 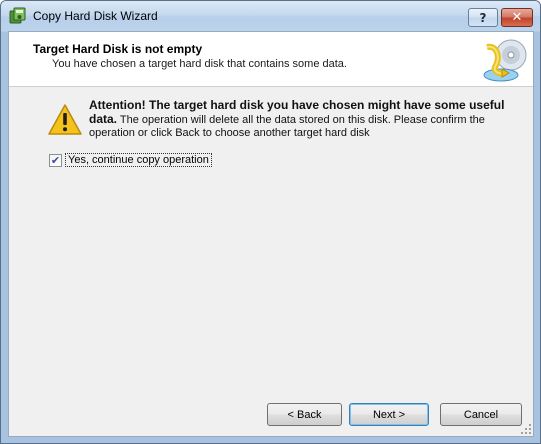 What do you see at coordinates (481, 414) in the screenshot?
I see `cancel-button: Cancel` at bounding box center [481, 414].